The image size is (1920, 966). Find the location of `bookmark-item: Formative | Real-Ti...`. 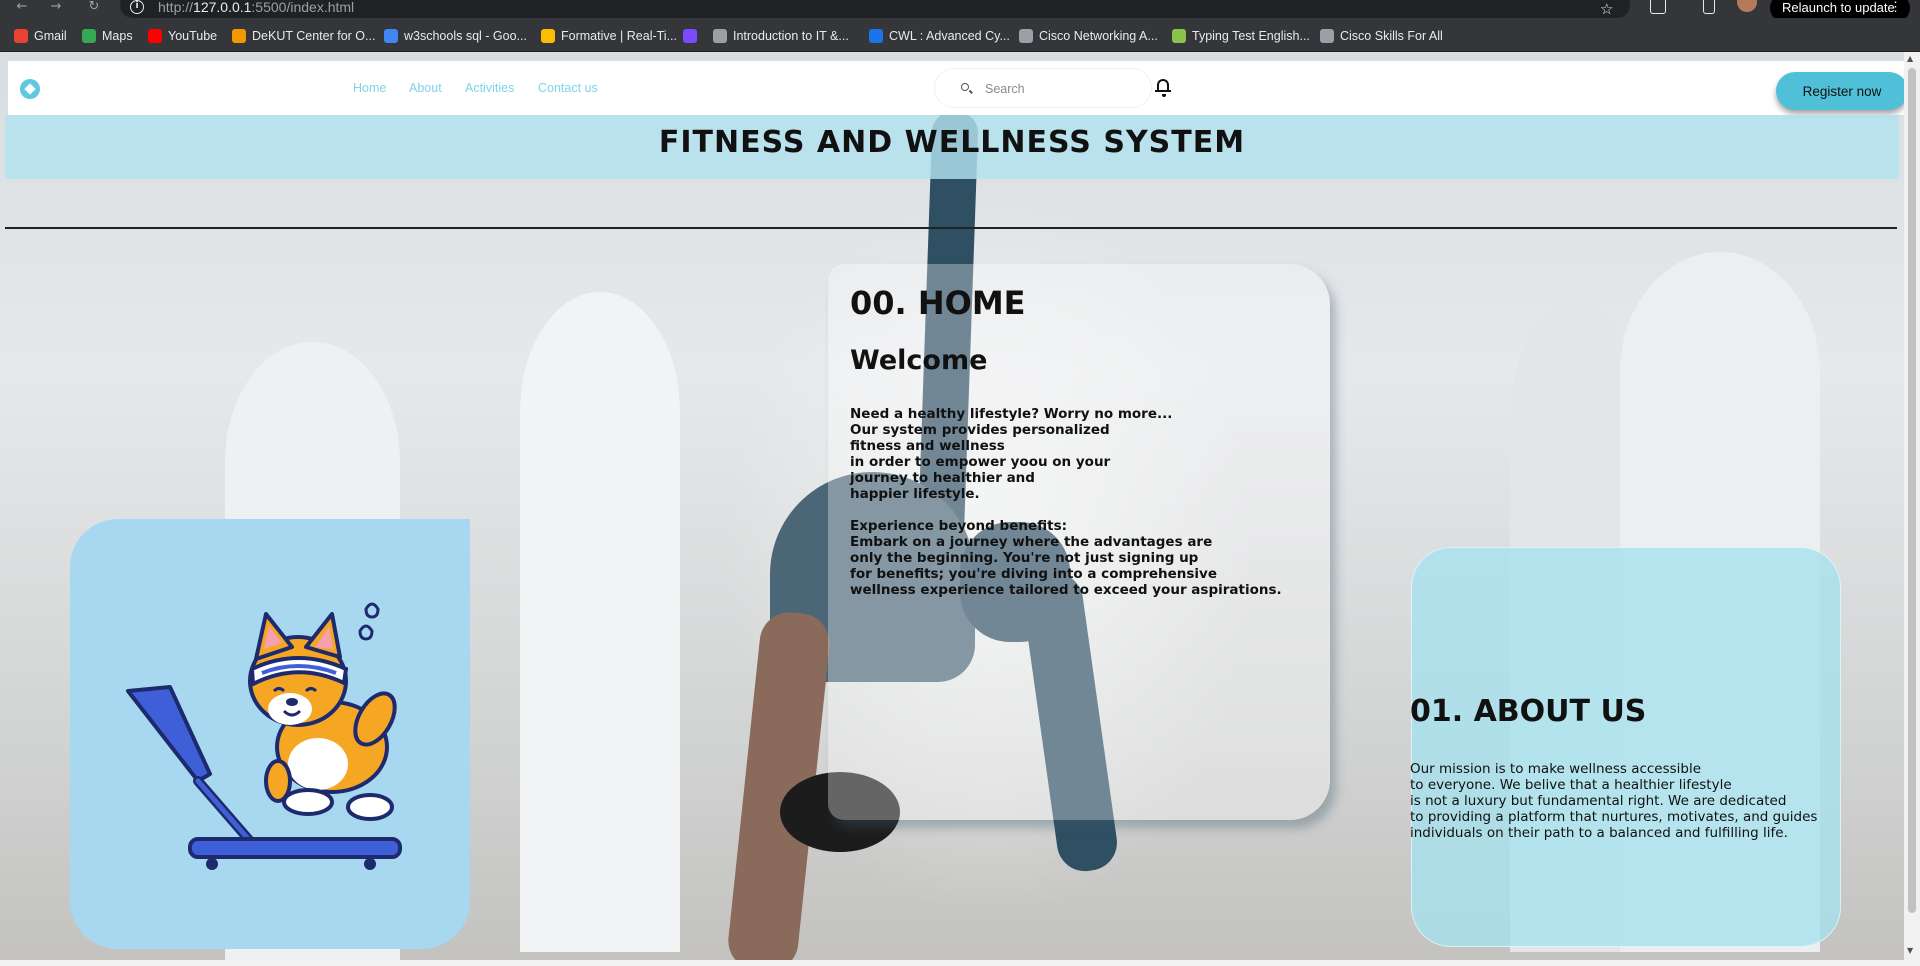

bookmark-item: Formative | Real-Ti... is located at coordinates (609, 36).